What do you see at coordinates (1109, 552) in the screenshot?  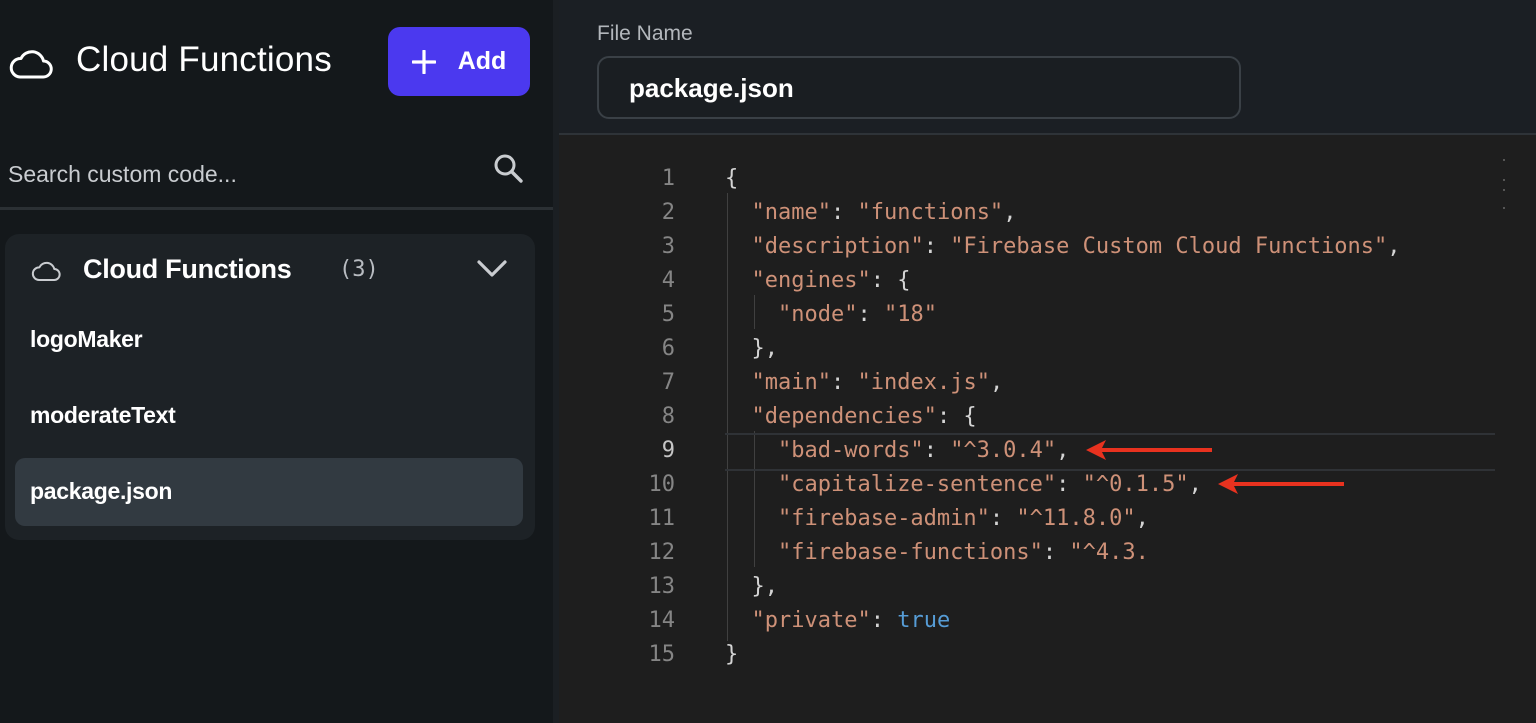 I see `code-token: "^4.3.` at bounding box center [1109, 552].